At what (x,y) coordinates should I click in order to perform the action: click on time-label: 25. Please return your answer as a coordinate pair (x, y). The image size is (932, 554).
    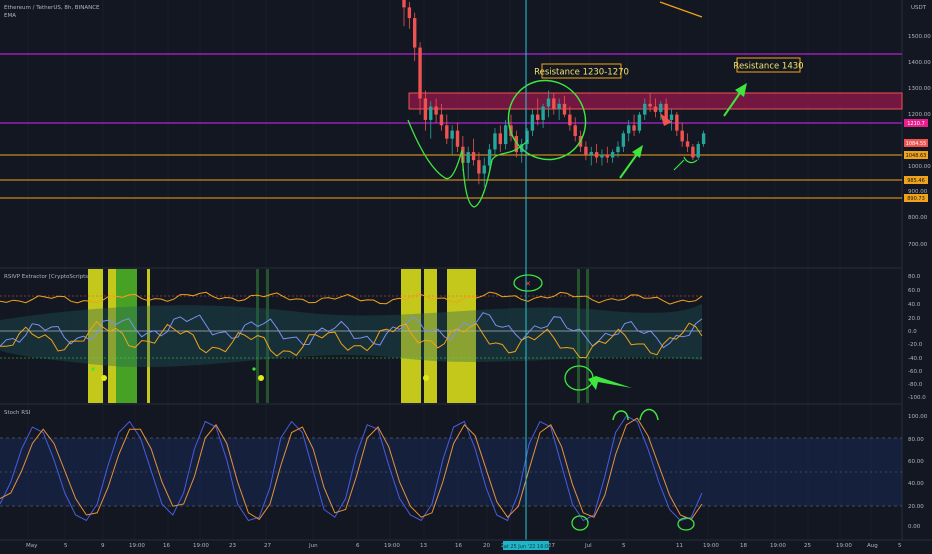
    Looking at the image, I should click on (807, 546).